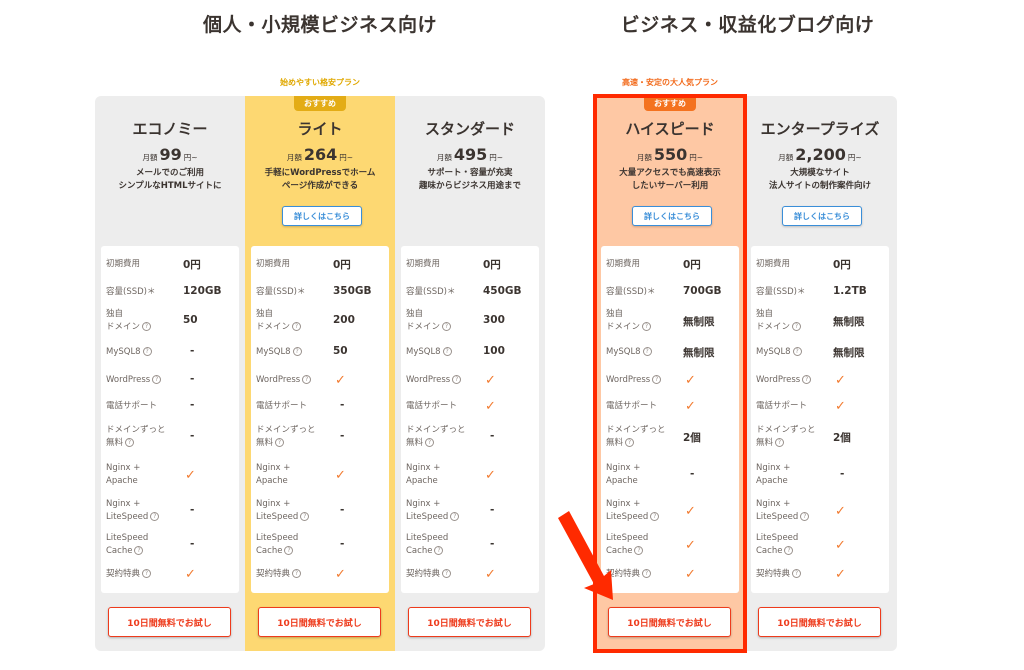 The height and width of the screenshot is (670, 1024). I want to click on plan-name: エコノミー, so click(170, 129).